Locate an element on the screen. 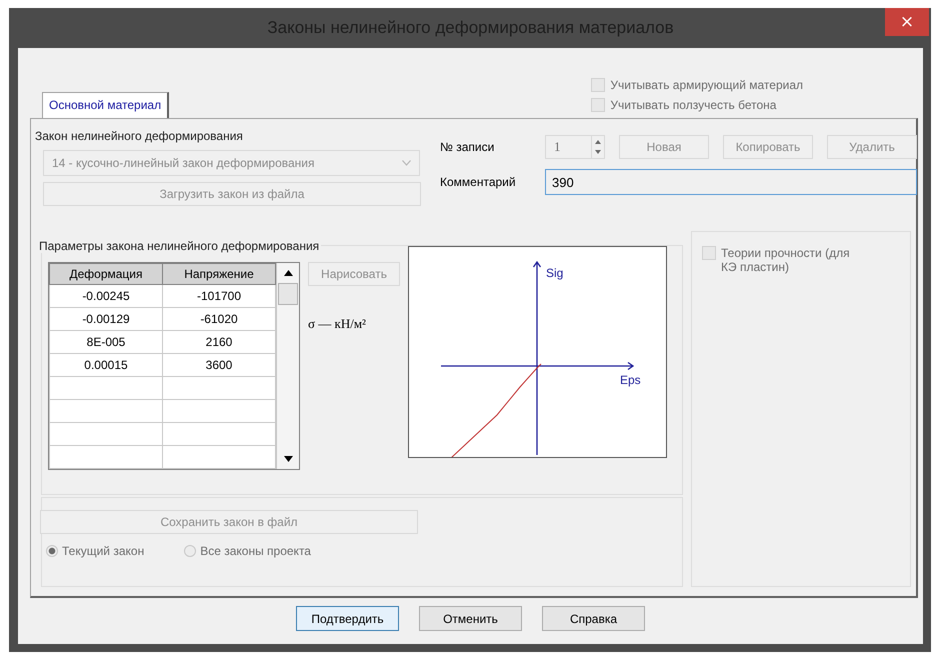 Image resolution: width=940 pixels, height=655 pixels. table-cell: -0.00245 is located at coordinates (106, 296).